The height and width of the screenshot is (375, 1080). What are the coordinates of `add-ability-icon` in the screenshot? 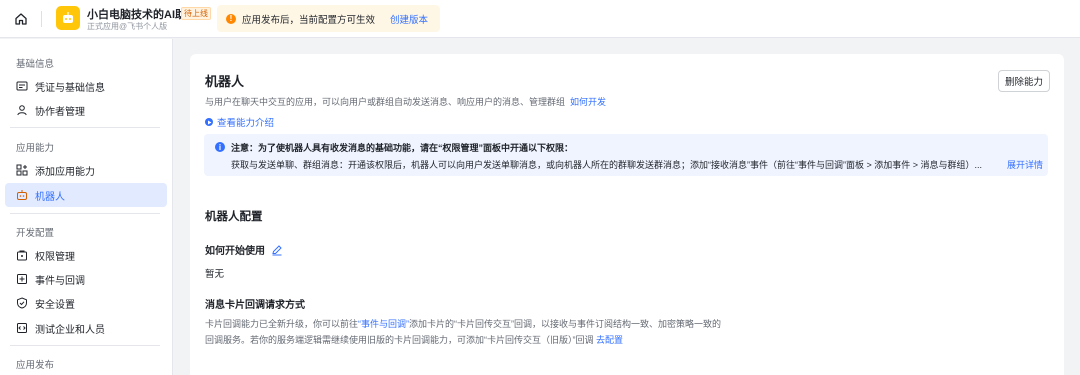 It's located at (22, 170).